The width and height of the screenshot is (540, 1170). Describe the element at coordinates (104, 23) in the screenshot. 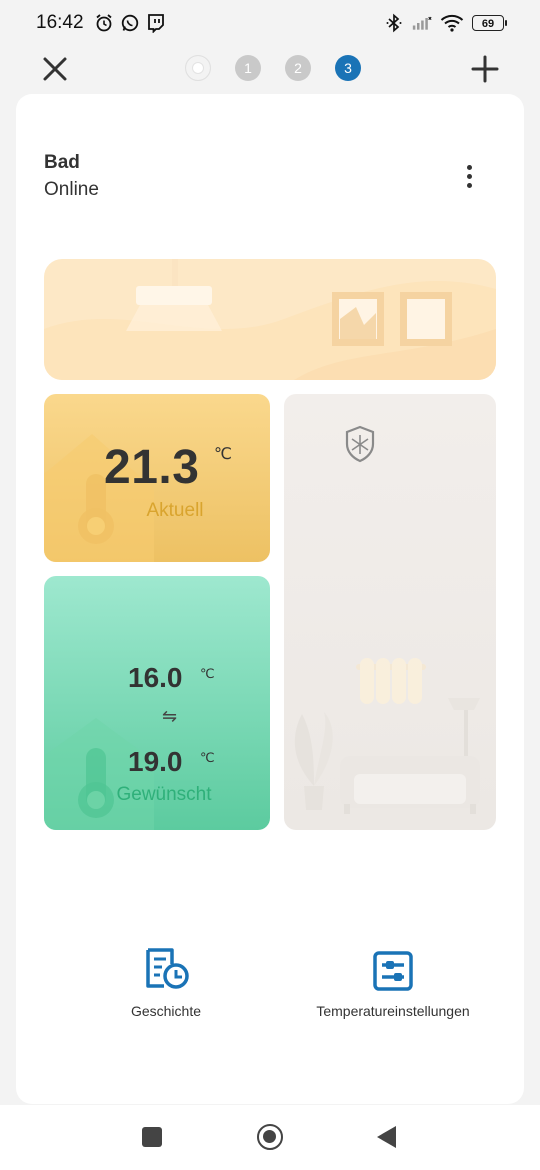

I see `alarm-icon` at that location.